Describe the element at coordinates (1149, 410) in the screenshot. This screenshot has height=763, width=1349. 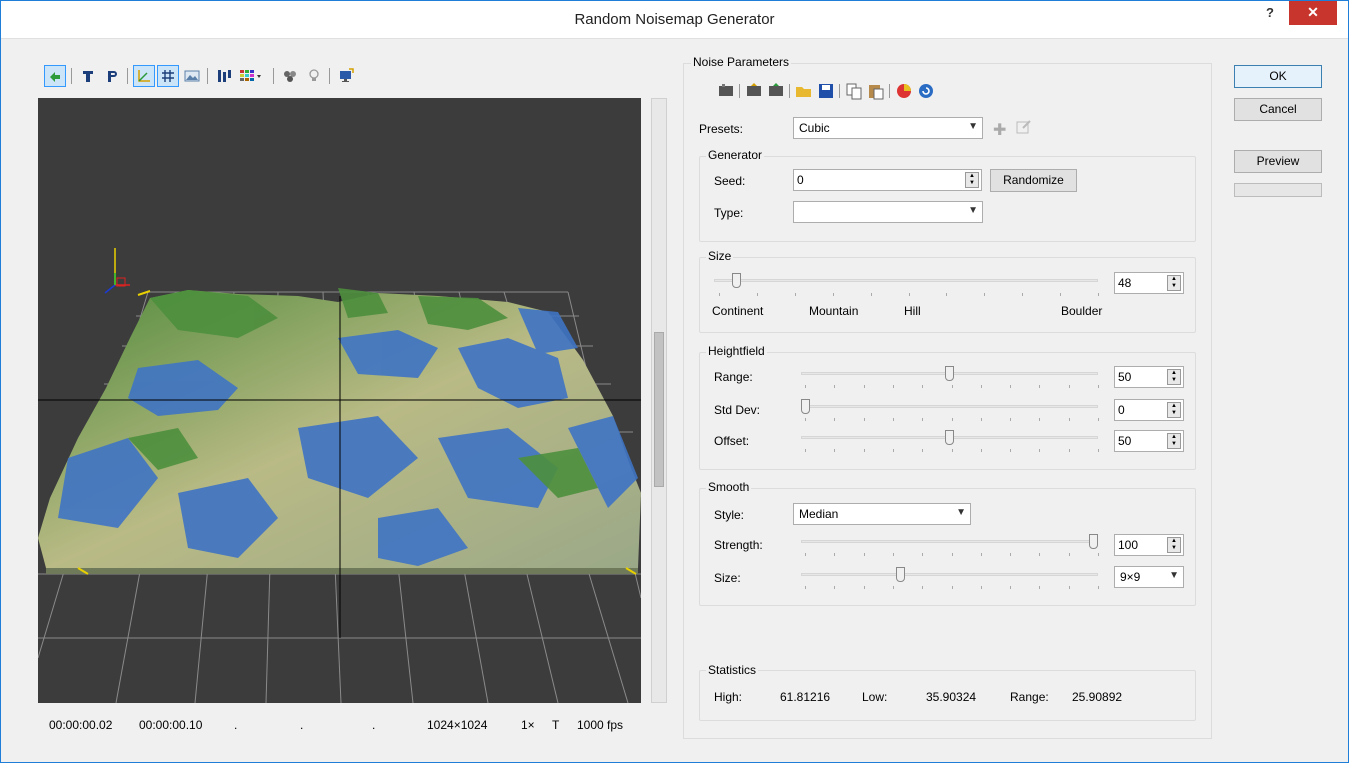
I see `std-dev-input: 0 ▲ ▼` at that location.